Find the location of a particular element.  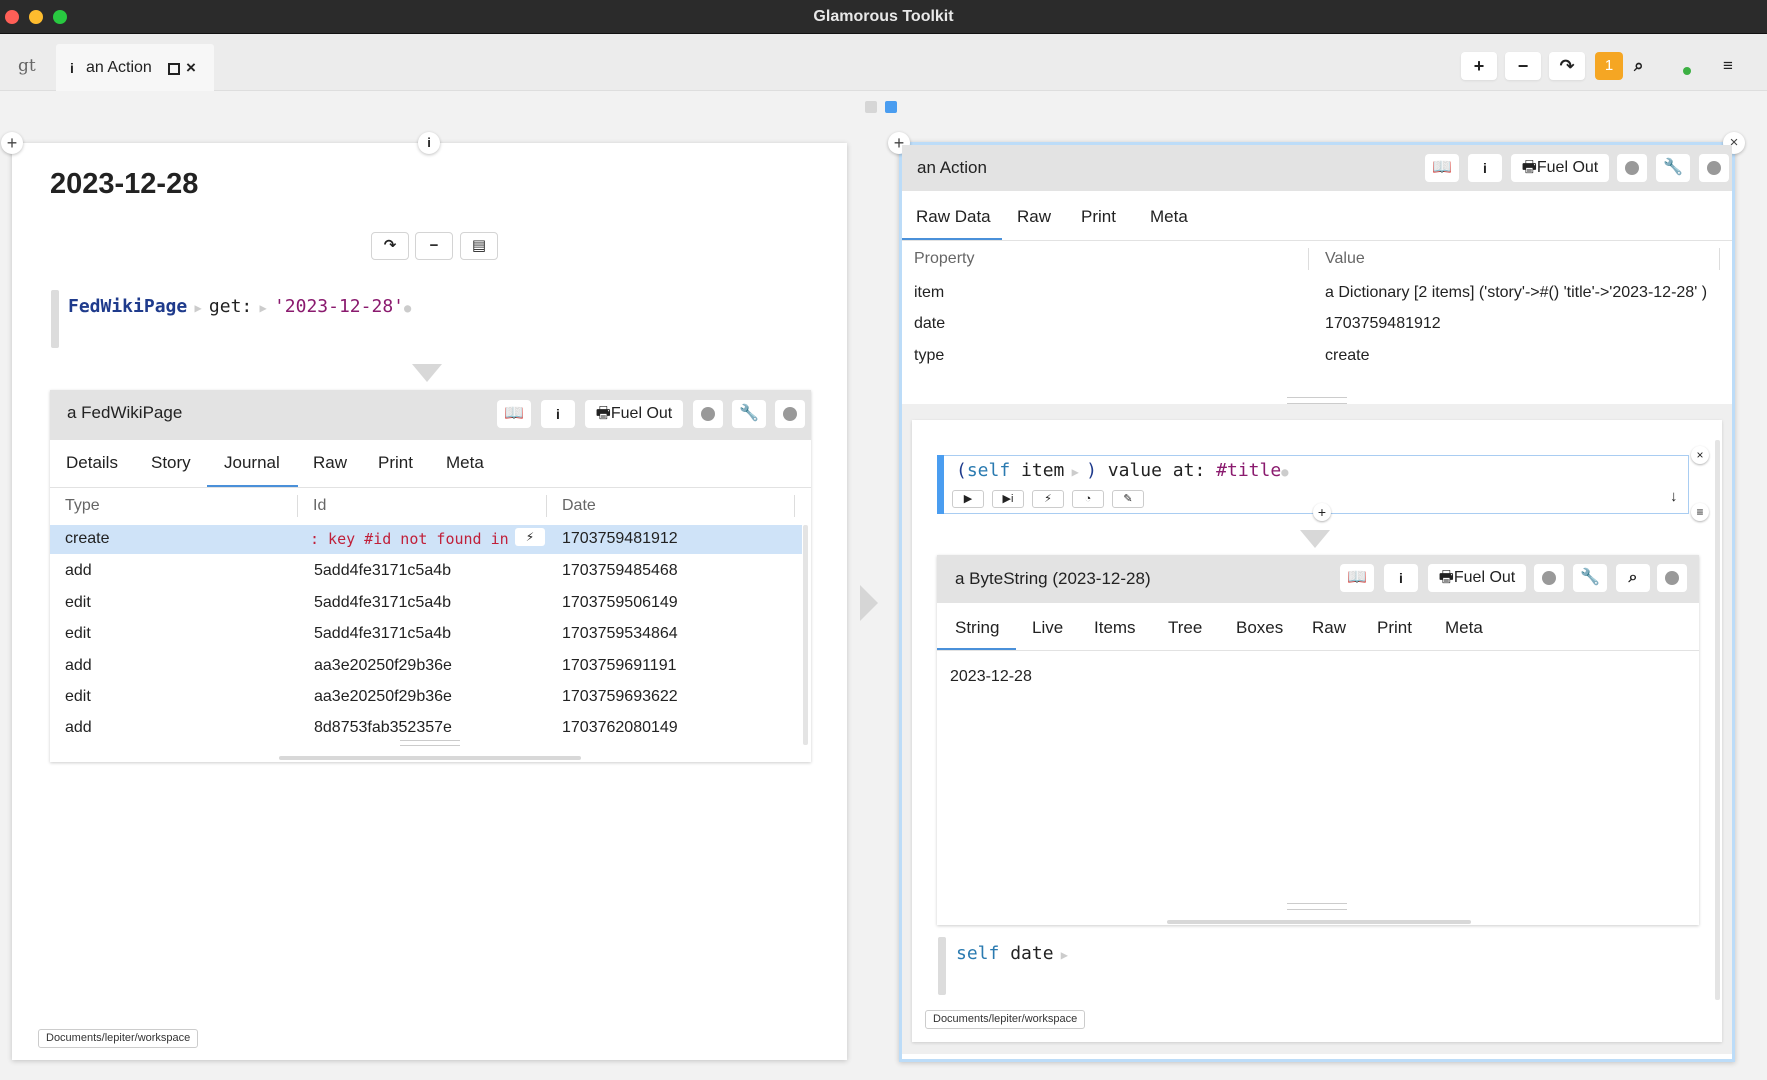

inspector-title: a FedWikiPage is located at coordinates (125, 412).